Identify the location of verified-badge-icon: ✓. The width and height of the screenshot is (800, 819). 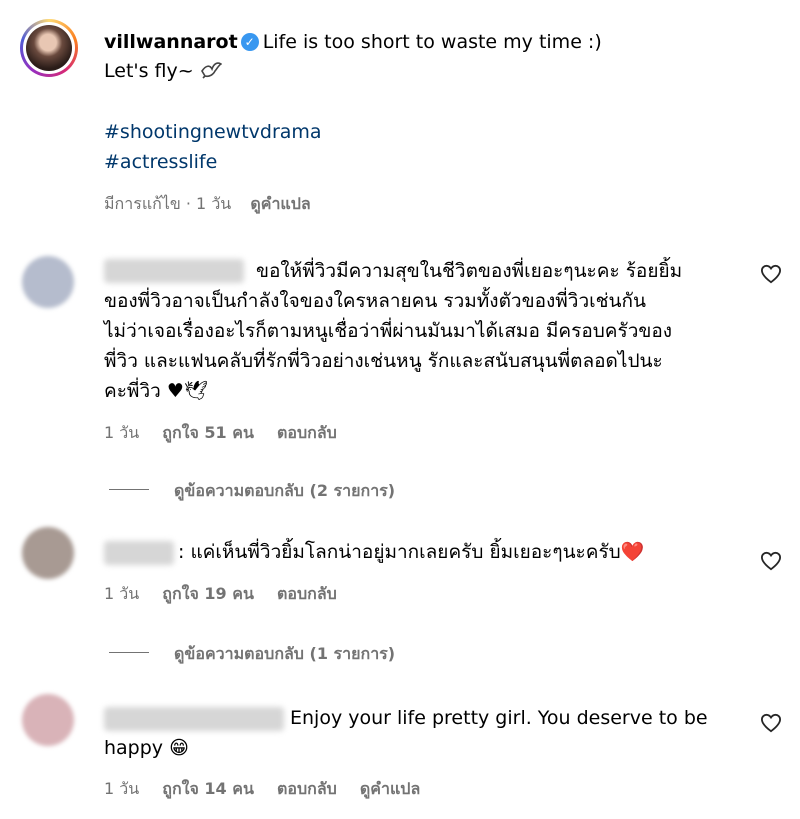
(249, 42).